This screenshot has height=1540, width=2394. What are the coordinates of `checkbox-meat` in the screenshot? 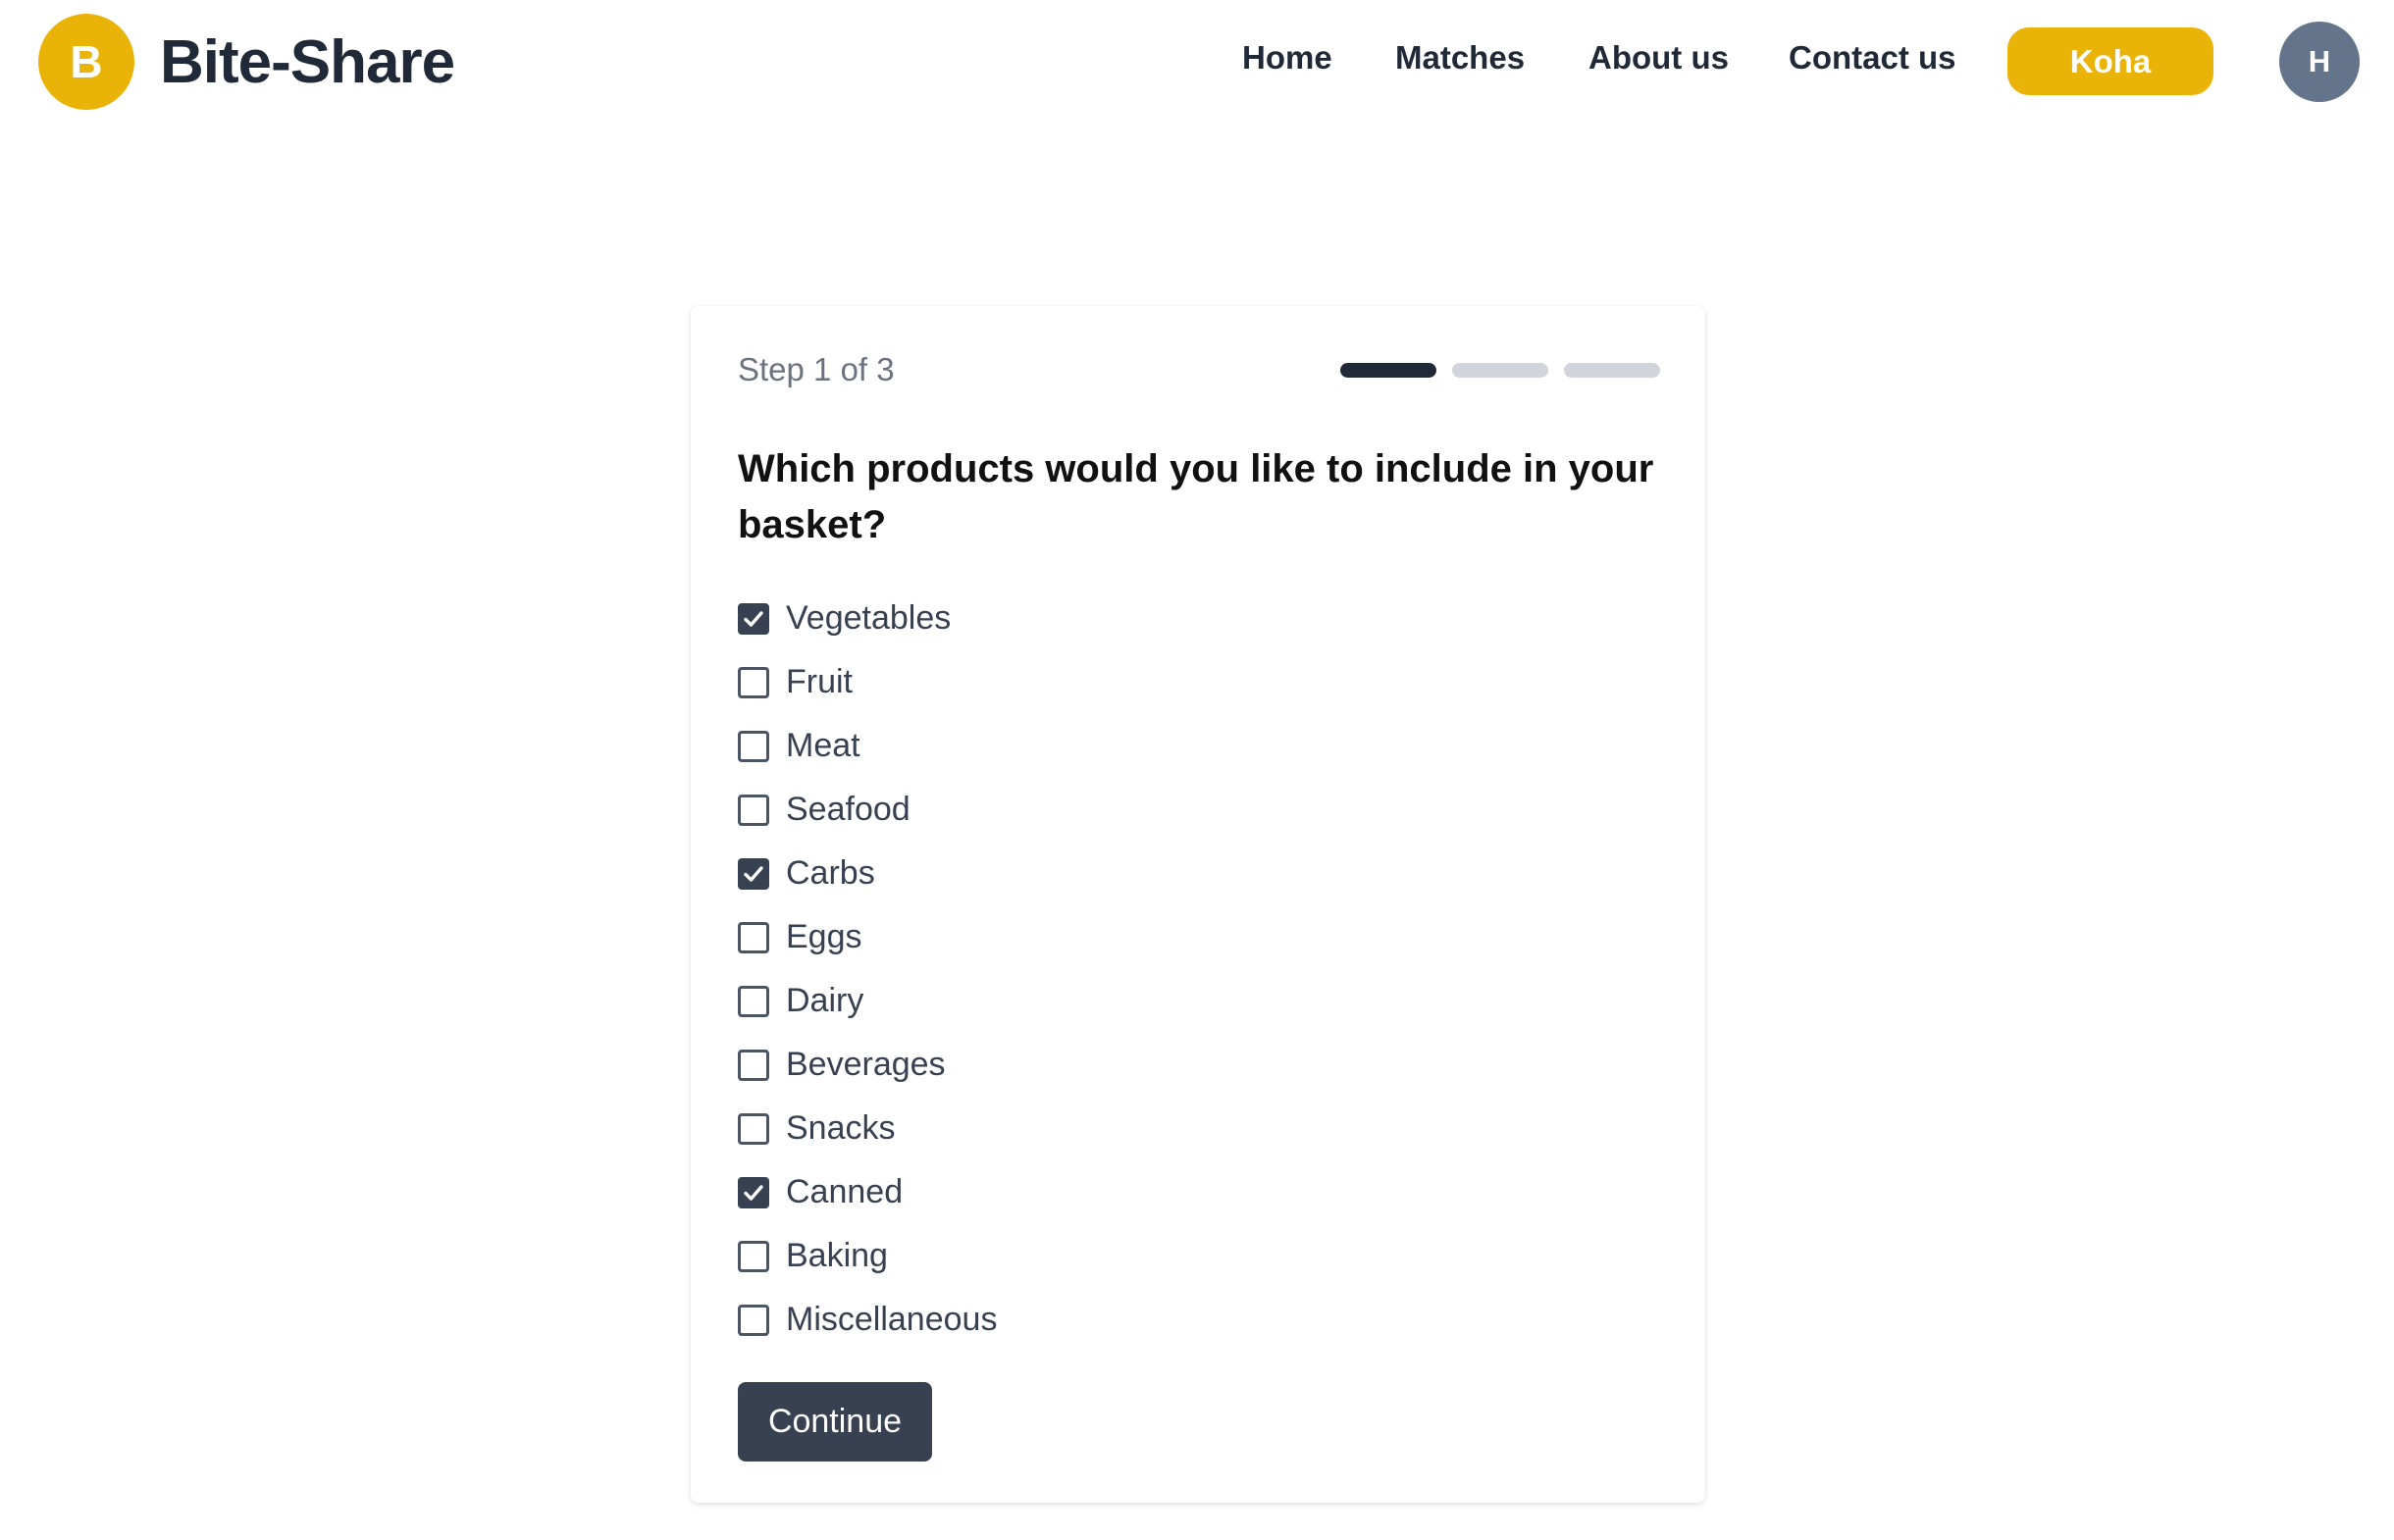 It's located at (753, 746).